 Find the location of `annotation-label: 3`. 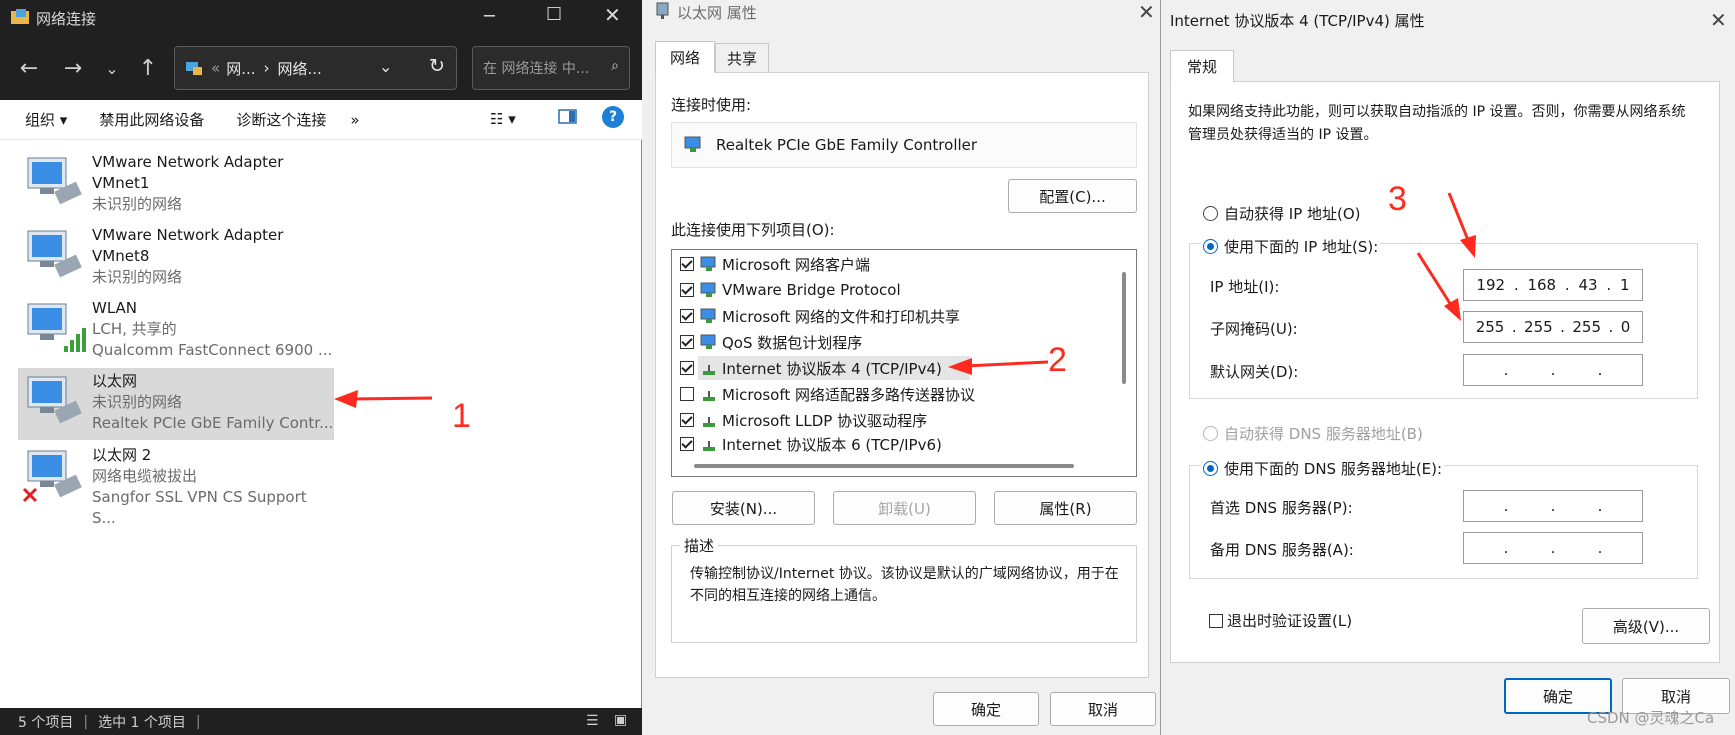

annotation-label: 3 is located at coordinates (1397, 199).